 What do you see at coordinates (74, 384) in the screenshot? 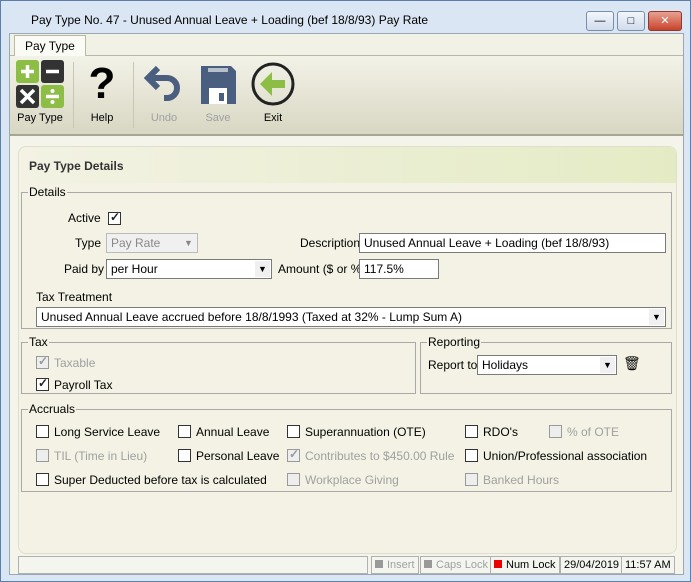
I see `payroll-tax-checkbox: Payroll Tax` at bounding box center [74, 384].